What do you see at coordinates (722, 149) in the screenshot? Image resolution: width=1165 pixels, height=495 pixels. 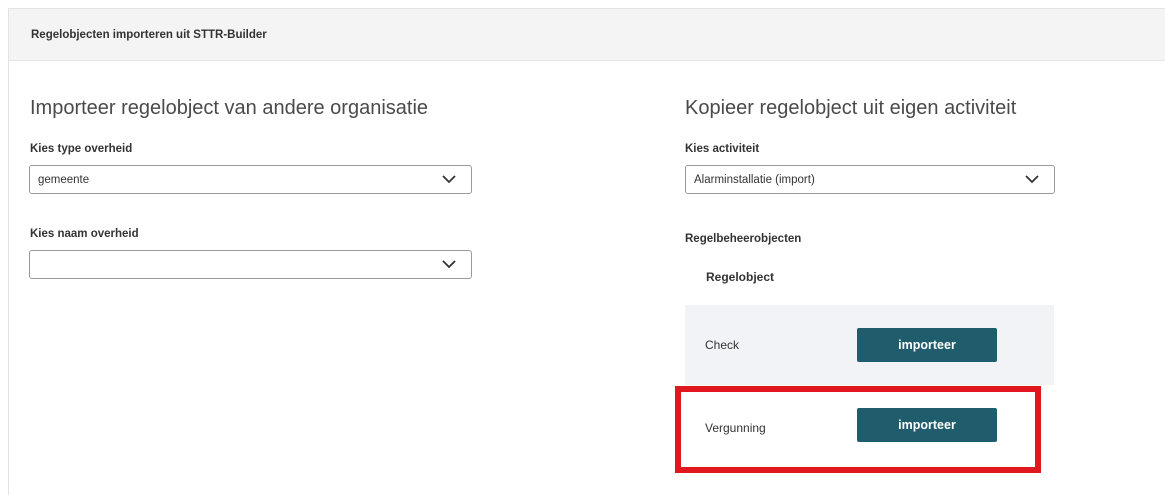 I see `activiteit-label: Kies activiteit` at bounding box center [722, 149].